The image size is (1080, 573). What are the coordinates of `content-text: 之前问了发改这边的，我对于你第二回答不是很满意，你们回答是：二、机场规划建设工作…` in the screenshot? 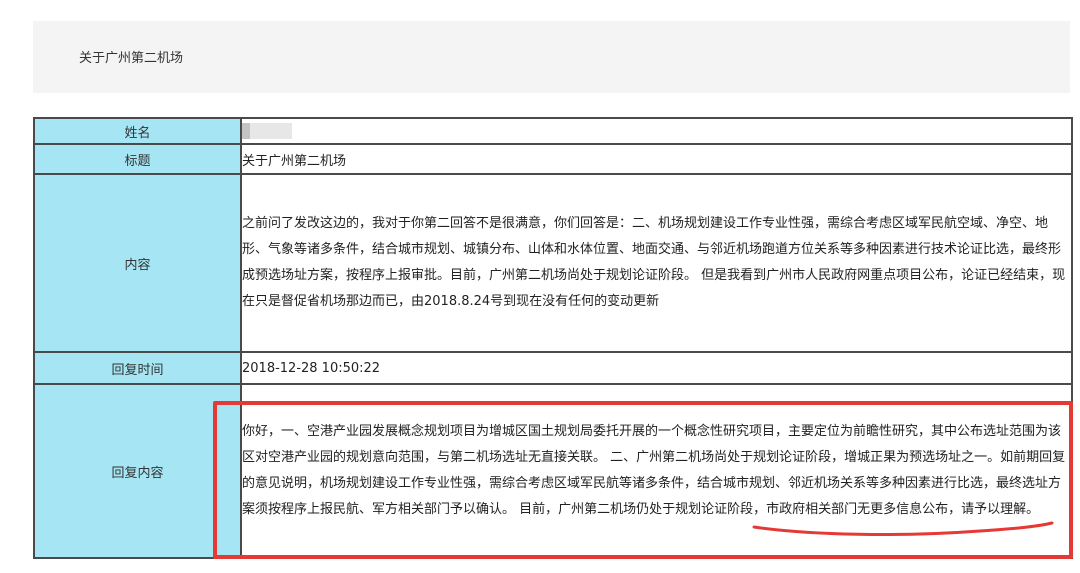 It's located at (654, 262).